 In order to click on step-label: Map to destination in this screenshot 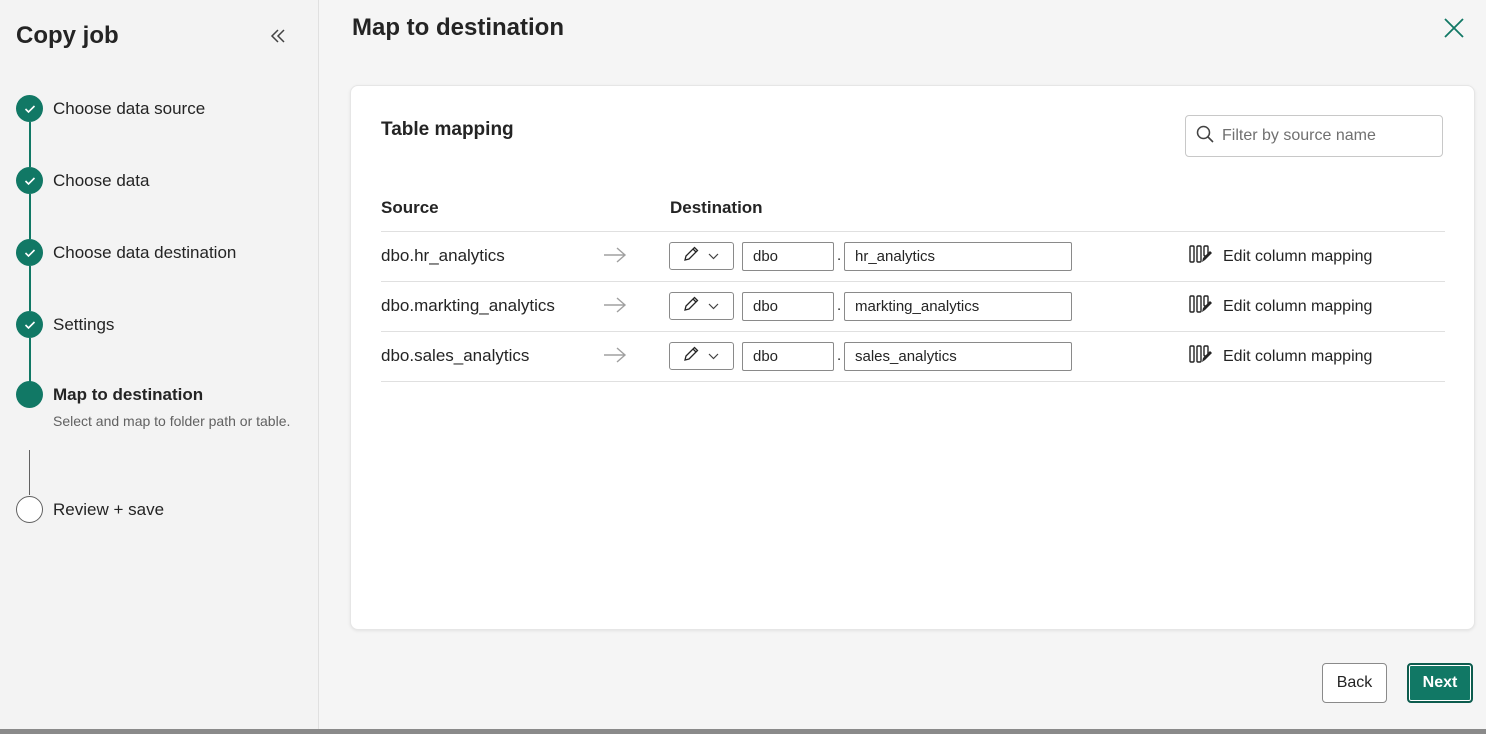, I will do `click(128, 394)`.